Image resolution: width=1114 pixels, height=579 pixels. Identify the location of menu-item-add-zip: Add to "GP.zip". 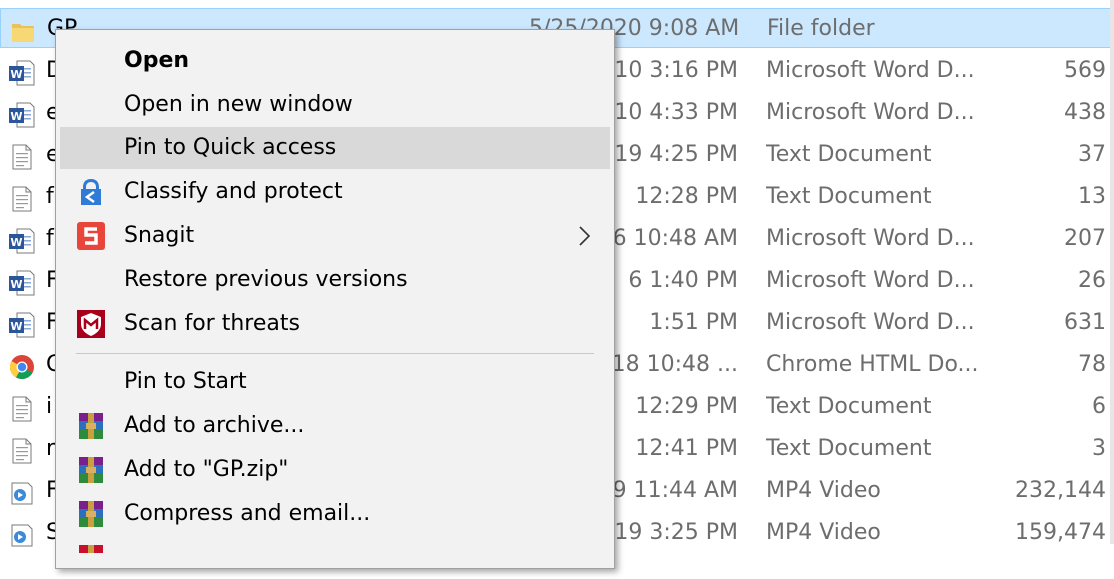
(335, 470).